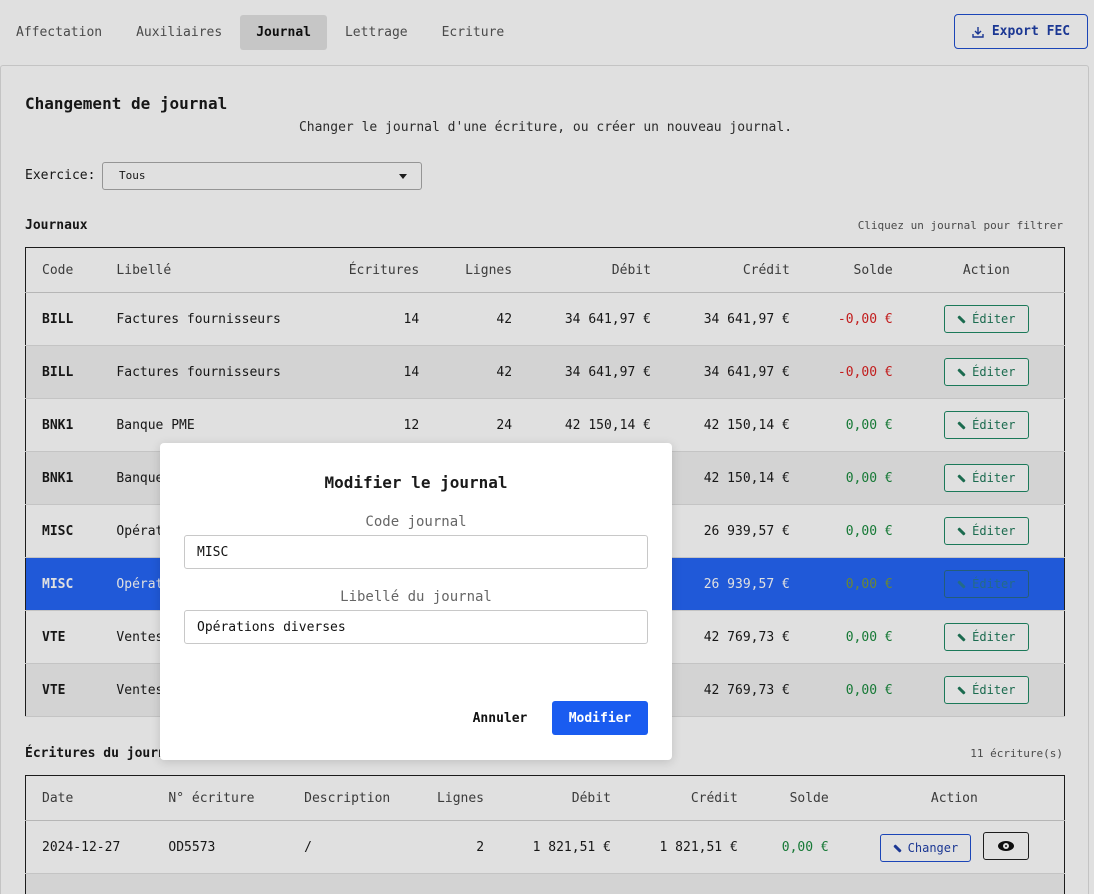 The width and height of the screenshot is (1094, 894). What do you see at coordinates (500, 718) in the screenshot?
I see `cancel-button: Annuler` at bounding box center [500, 718].